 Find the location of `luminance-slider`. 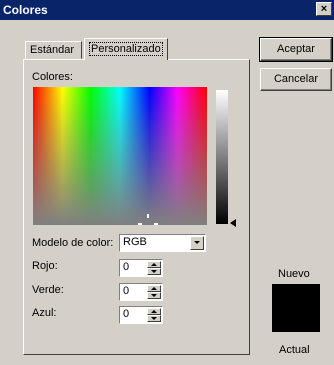

luminance-slider is located at coordinates (222, 157).